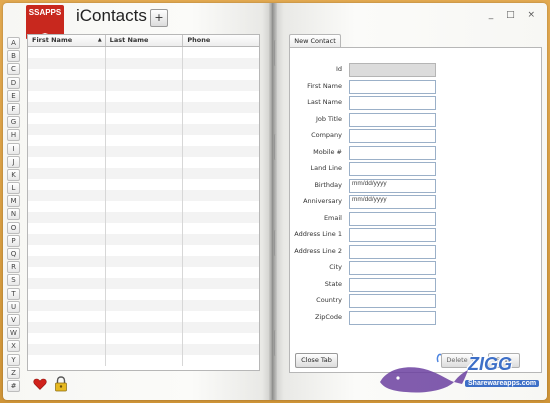 This screenshot has width=550, height=403. What do you see at coordinates (13, 372) in the screenshot?
I see `alphabet-tab-z: Z` at bounding box center [13, 372].